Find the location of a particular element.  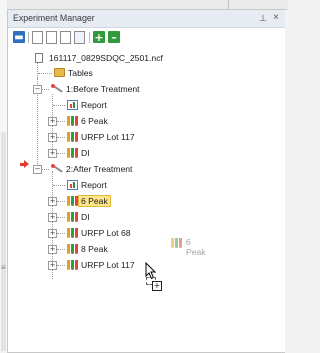

tables-label: Tables is located at coordinates (80, 73).